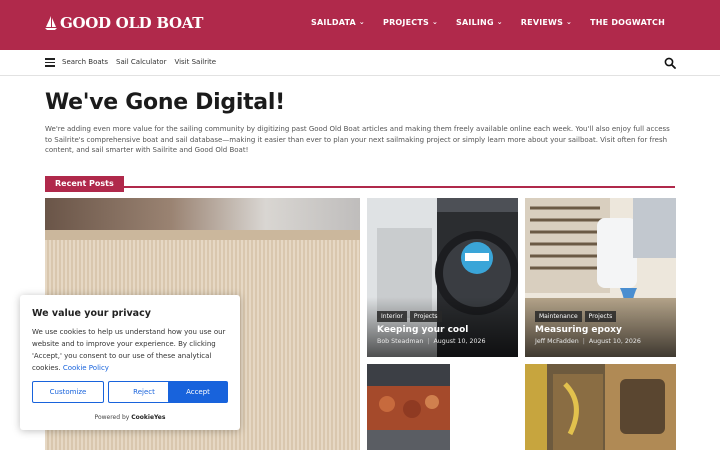  What do you see at coordinates (422, 330) in the screenshot?
I see `post-title: Keeping your cool` at bounding box center [422, 330].